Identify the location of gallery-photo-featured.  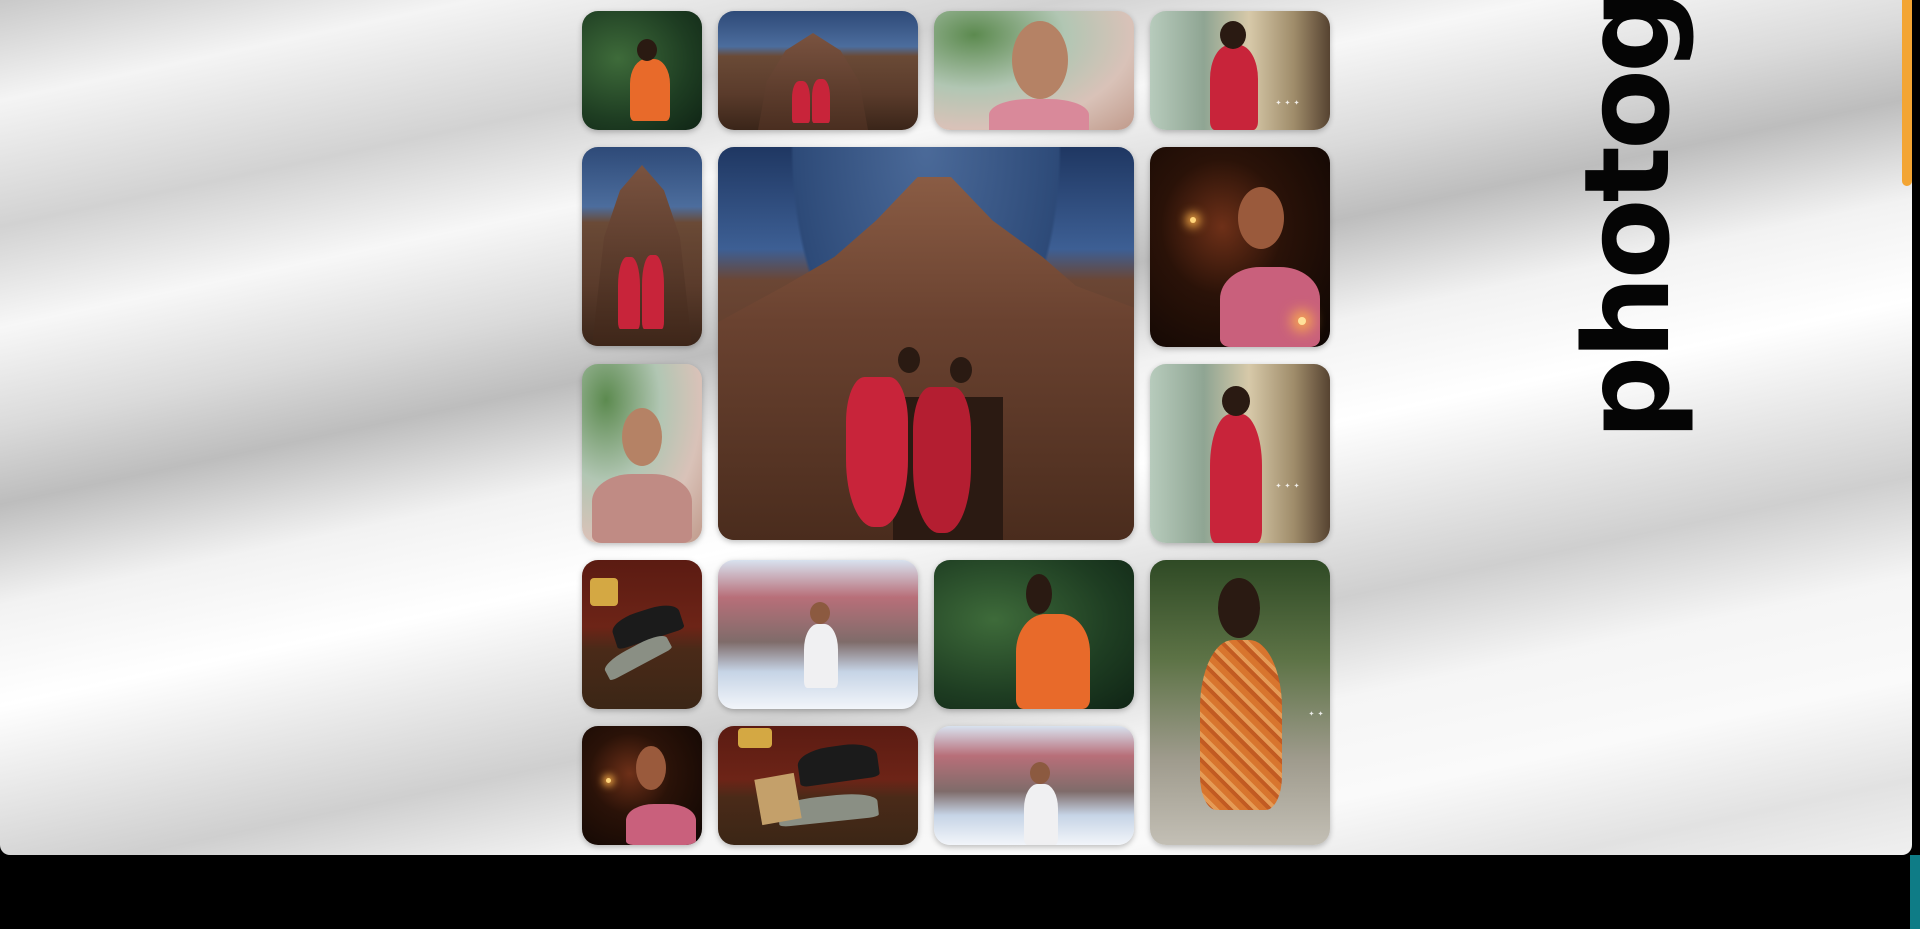
(926, 343).